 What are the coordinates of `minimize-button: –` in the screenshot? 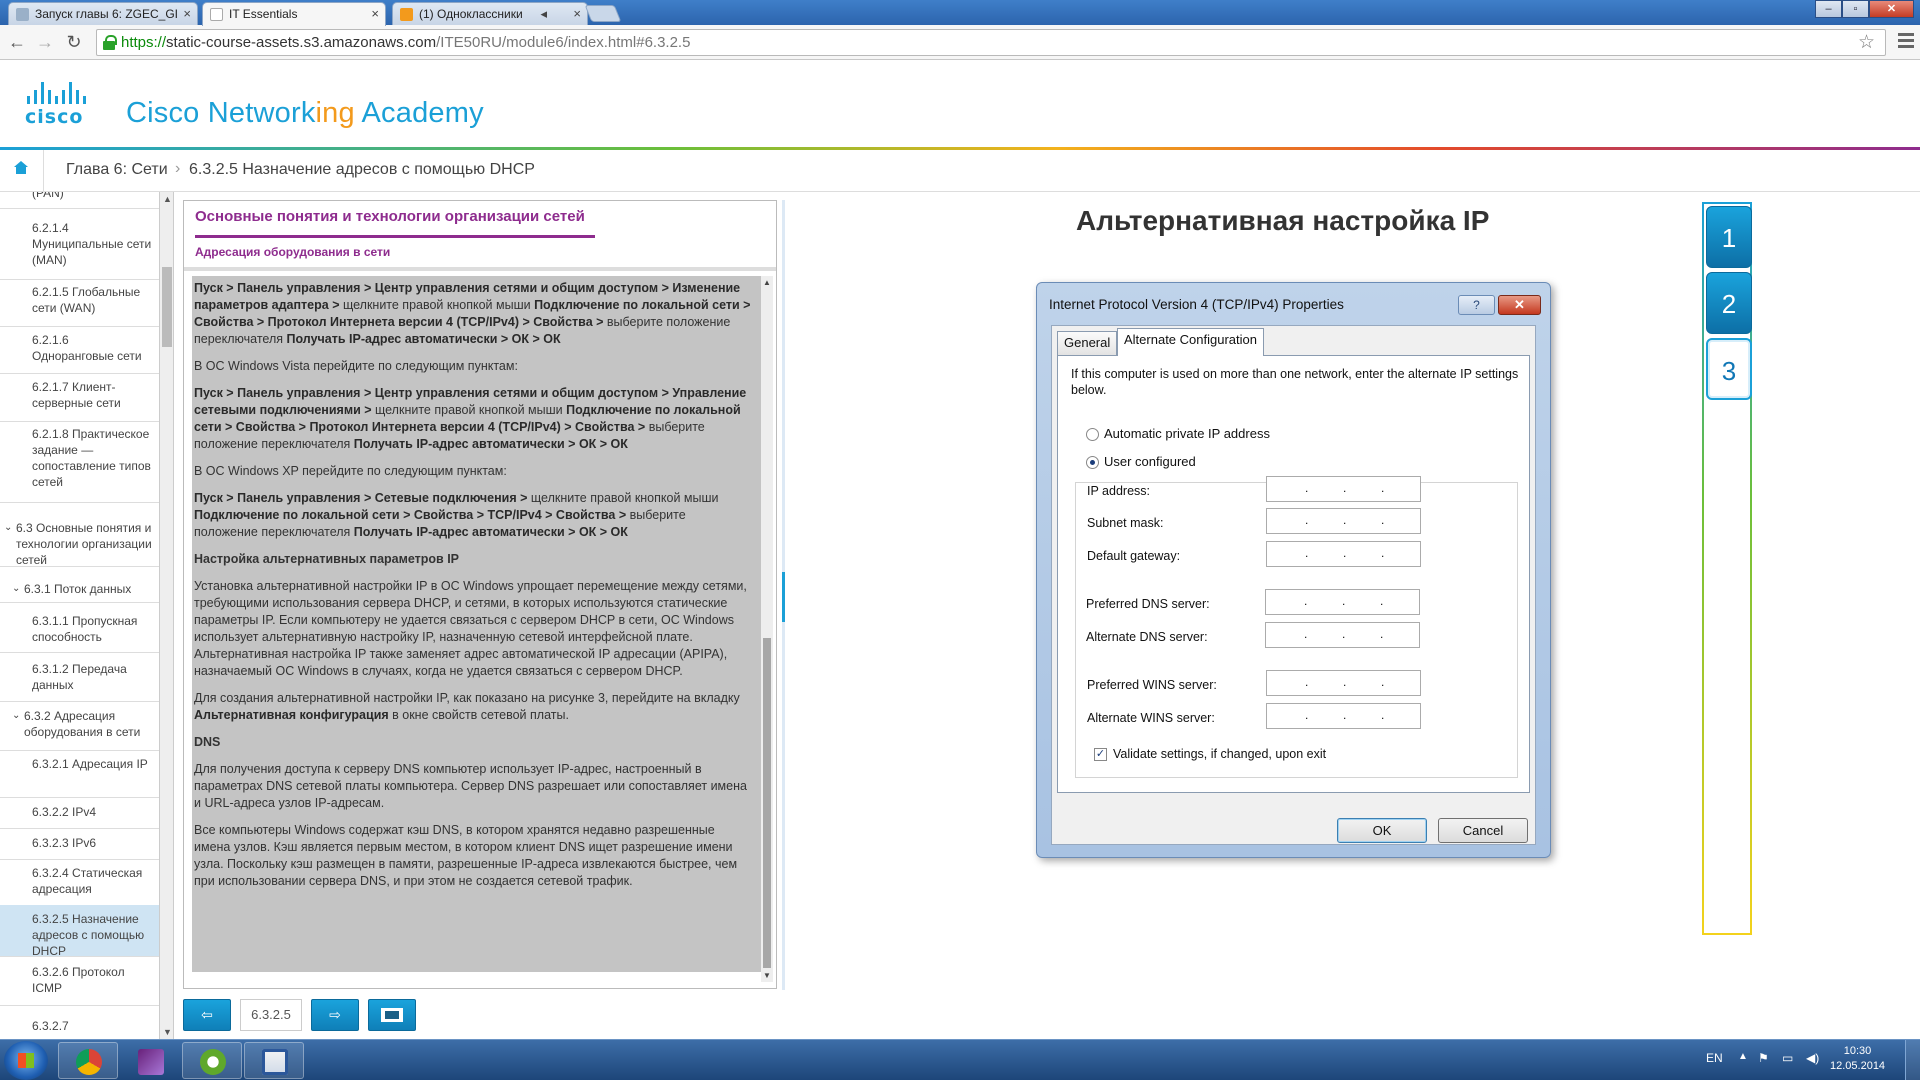 It's located at (1828, 9).